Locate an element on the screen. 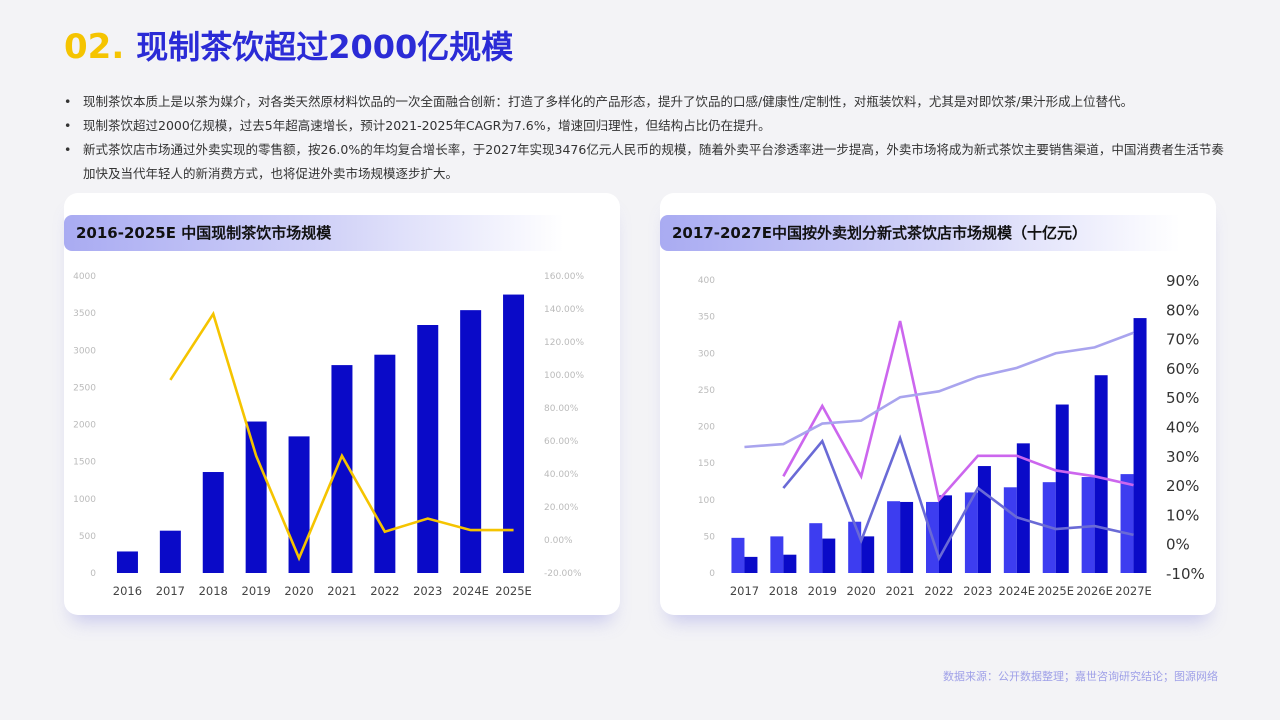 The height and width of the screenshot is (720, 1280). y-tick-label: 3000 is located at coordinates (84, 351).